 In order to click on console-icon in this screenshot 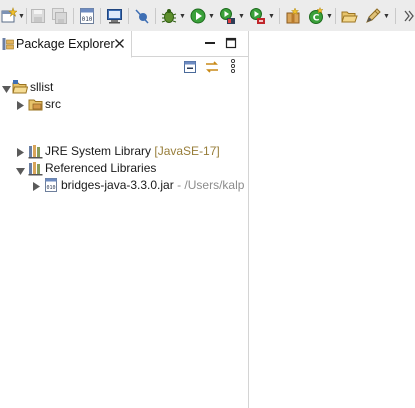, I will do `click(114, 16)`.